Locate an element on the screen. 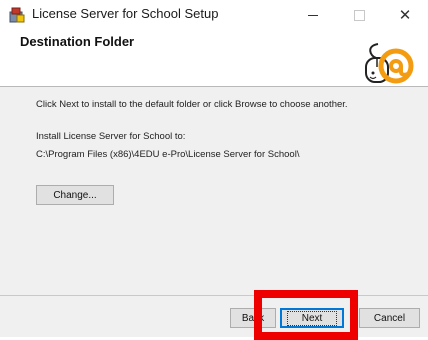 This screenshot has height=340, width=428. highlight-box is located at coordinates (306, 315).